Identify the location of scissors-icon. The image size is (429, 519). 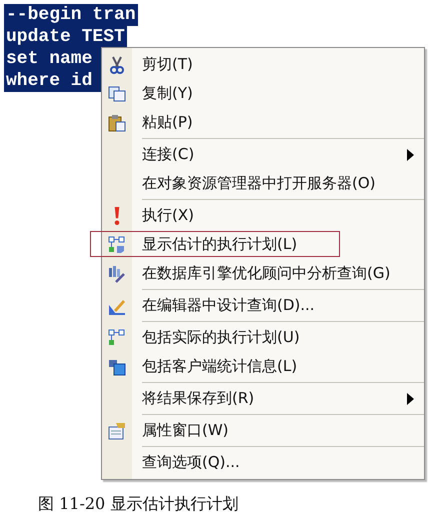
(117, 65).